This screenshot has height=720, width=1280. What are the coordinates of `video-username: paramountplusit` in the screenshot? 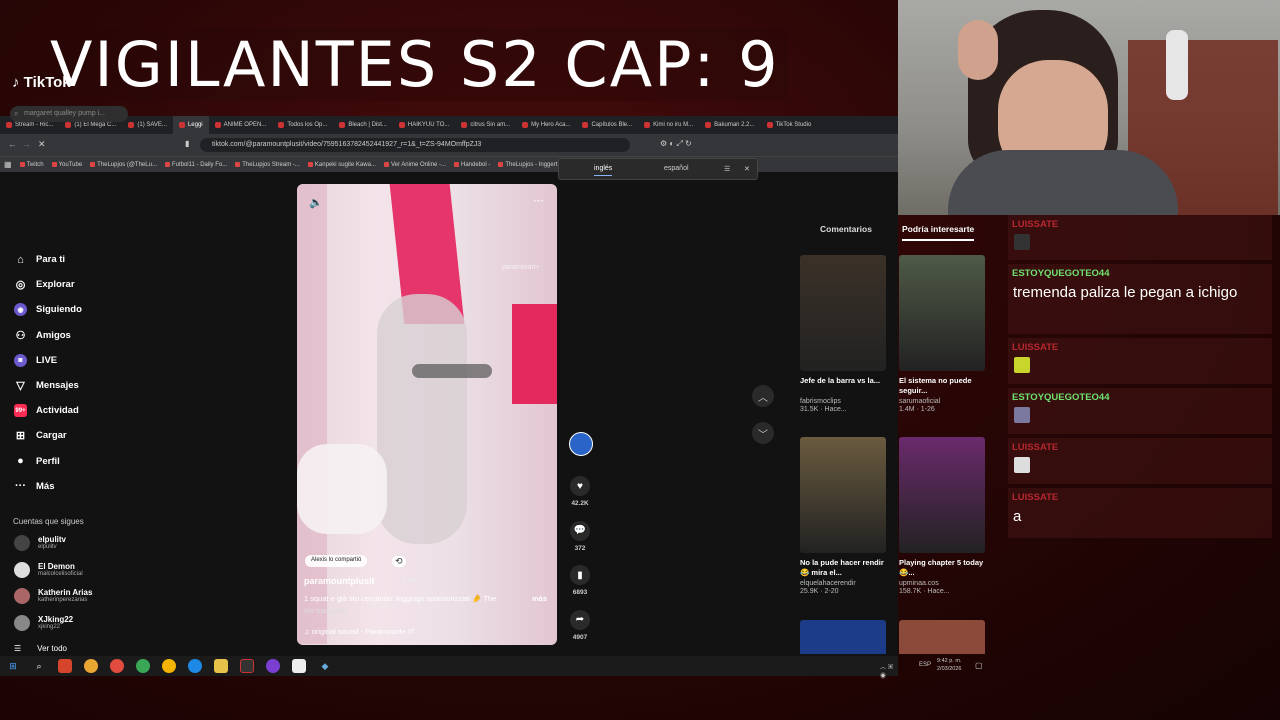 It's located at (339, 581).